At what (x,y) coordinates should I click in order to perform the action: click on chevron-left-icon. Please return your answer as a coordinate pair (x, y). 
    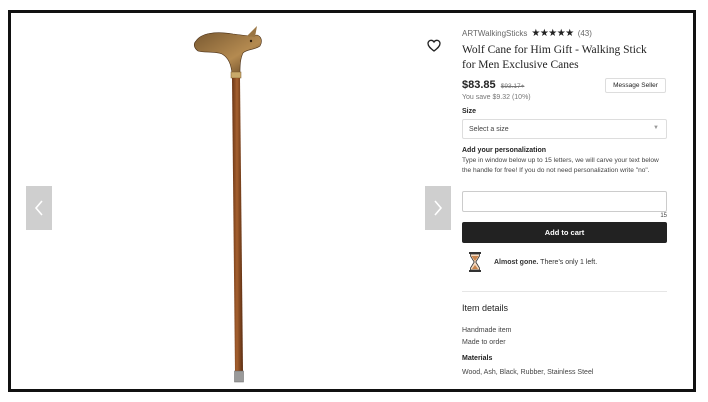
    Looking at the image, I should click on (38, 208).